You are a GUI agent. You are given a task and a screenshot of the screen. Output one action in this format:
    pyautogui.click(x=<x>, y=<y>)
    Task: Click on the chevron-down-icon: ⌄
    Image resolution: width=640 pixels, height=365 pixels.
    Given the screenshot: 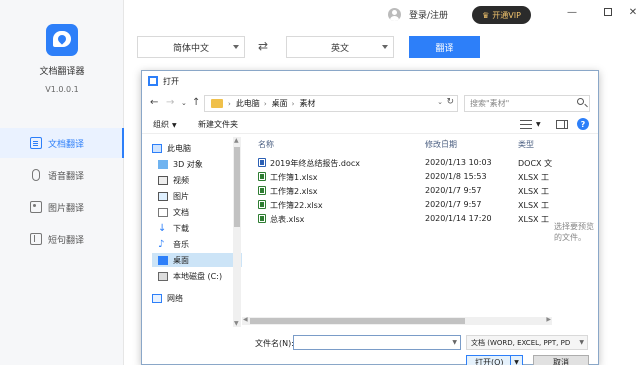 What is the action you would take?
    pyautogui.click(x=440, y=102)
    